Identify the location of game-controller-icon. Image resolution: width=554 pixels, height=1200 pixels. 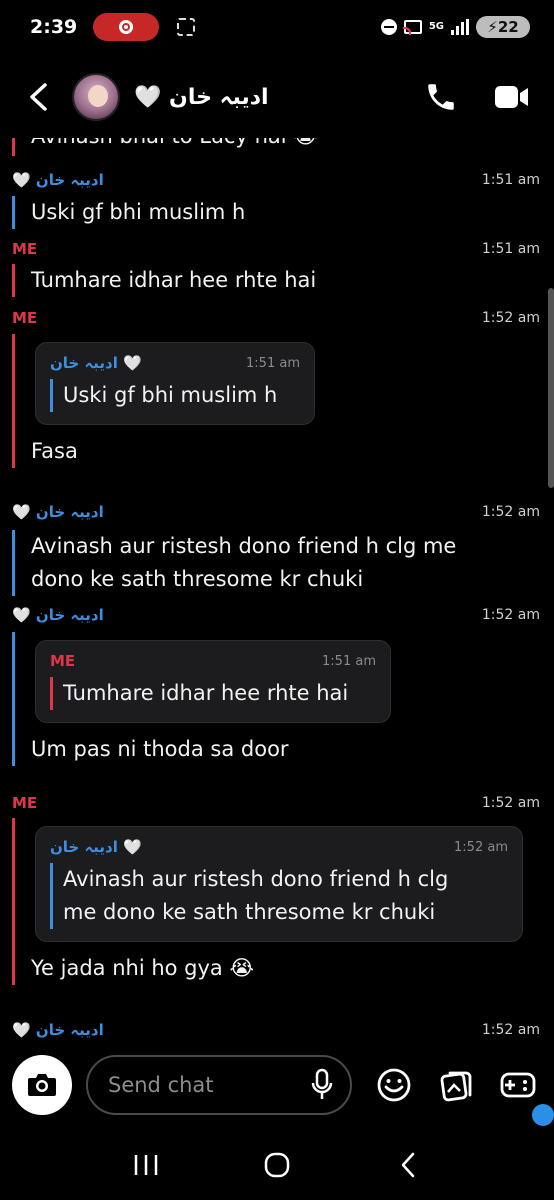
(518, 1085).